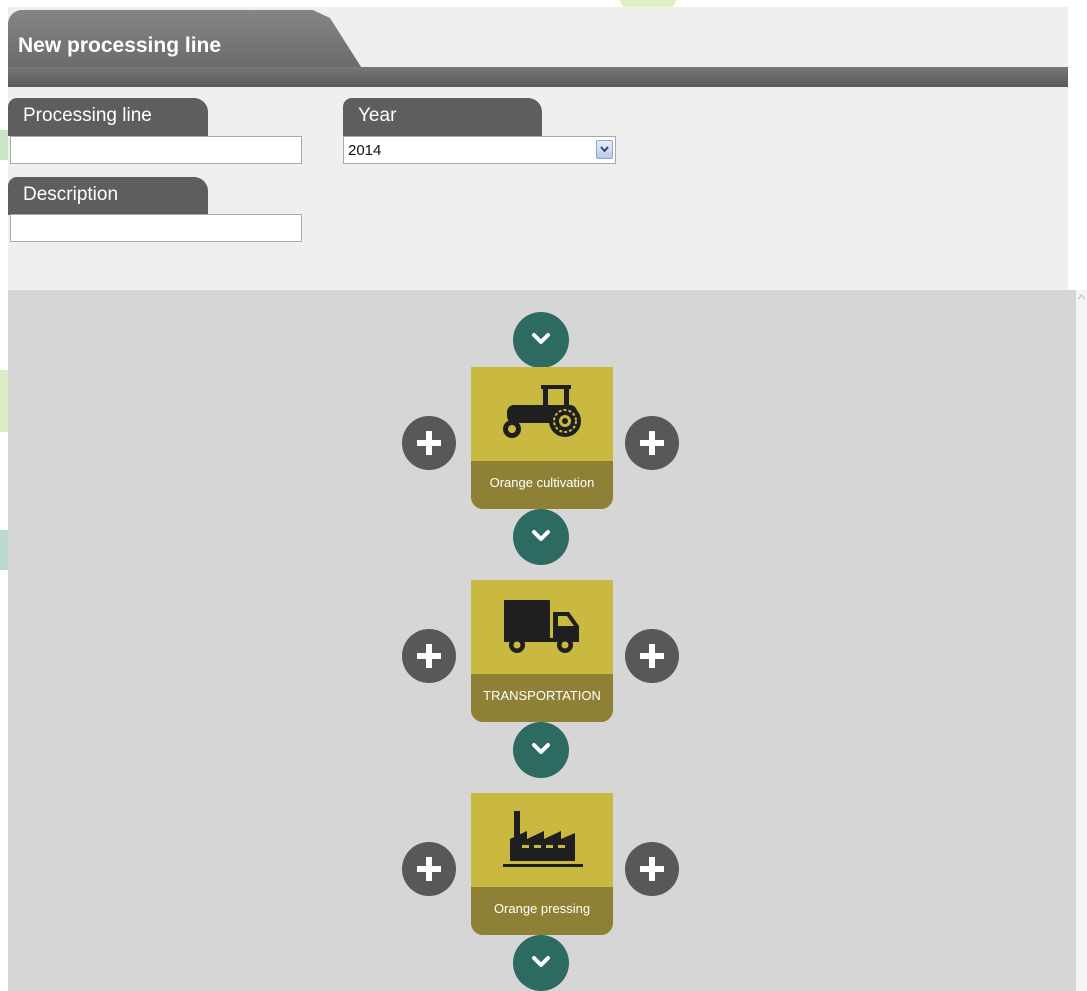  Describe the element at coordinates (156, 228) in the screenshot. I see `description-input` at that location.